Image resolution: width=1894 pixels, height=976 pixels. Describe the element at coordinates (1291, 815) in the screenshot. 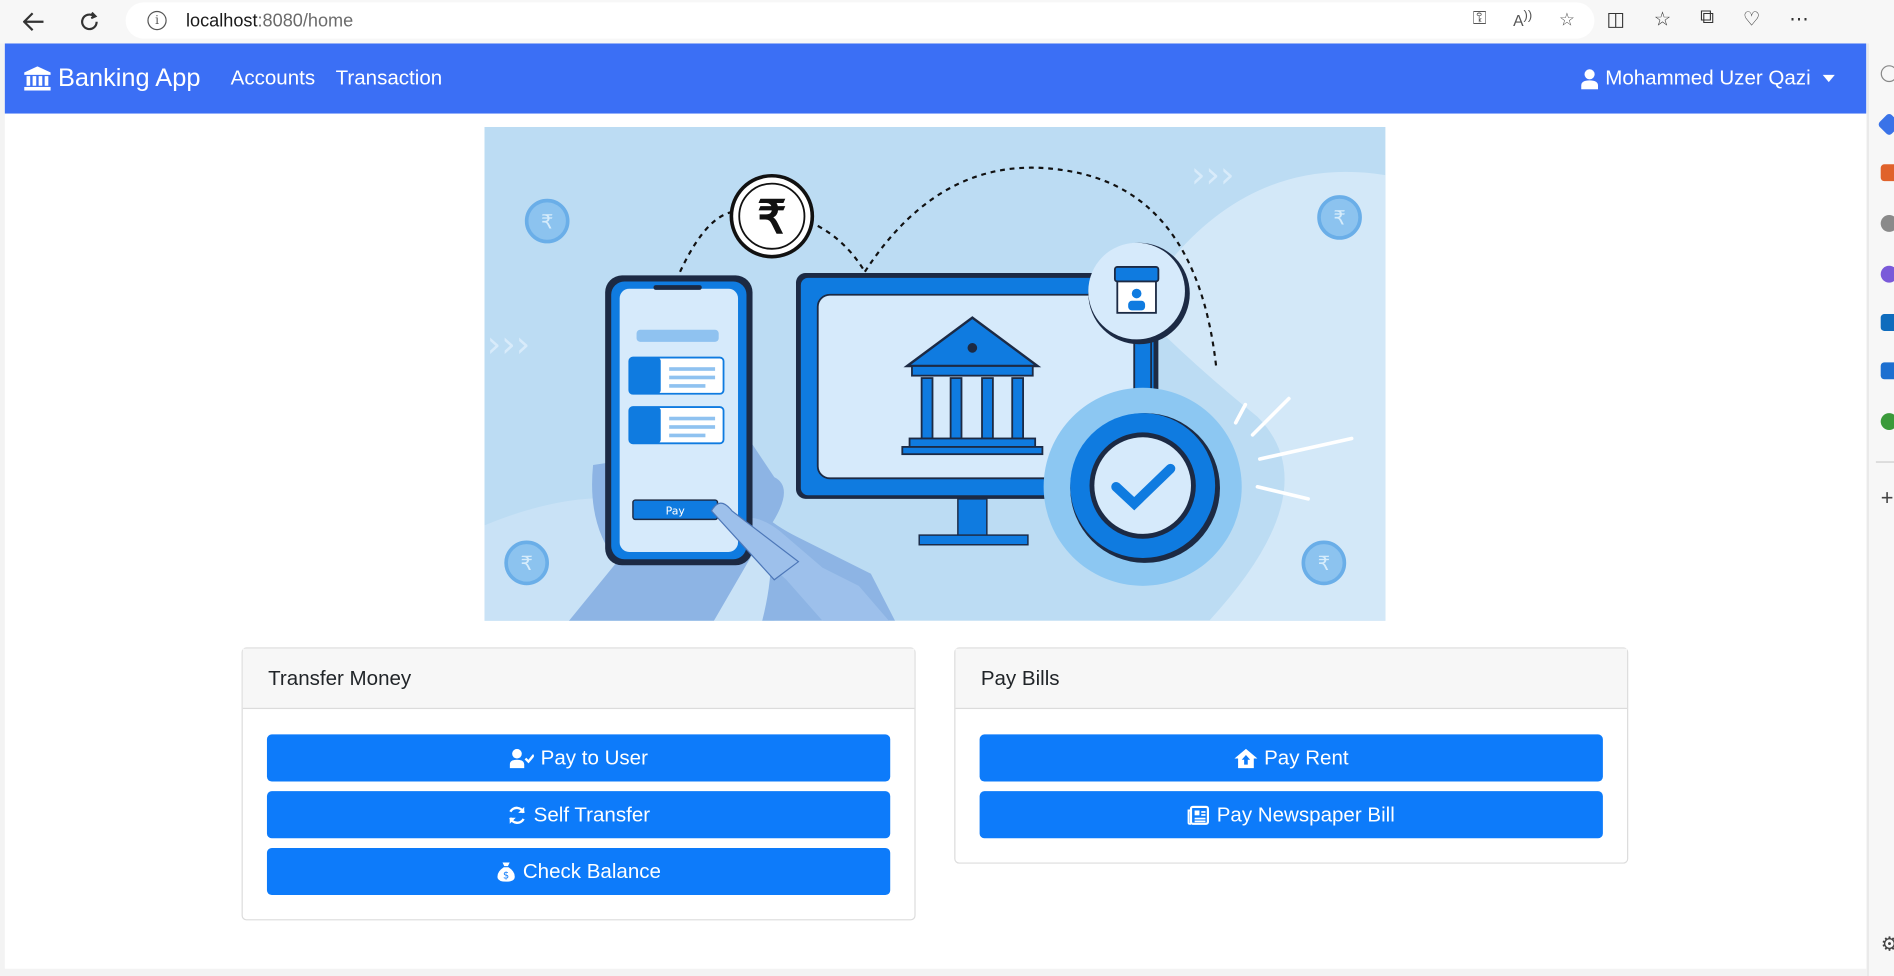

I see `pay-newspaper-bill-button: Pay Newspaper Bill` at that location.